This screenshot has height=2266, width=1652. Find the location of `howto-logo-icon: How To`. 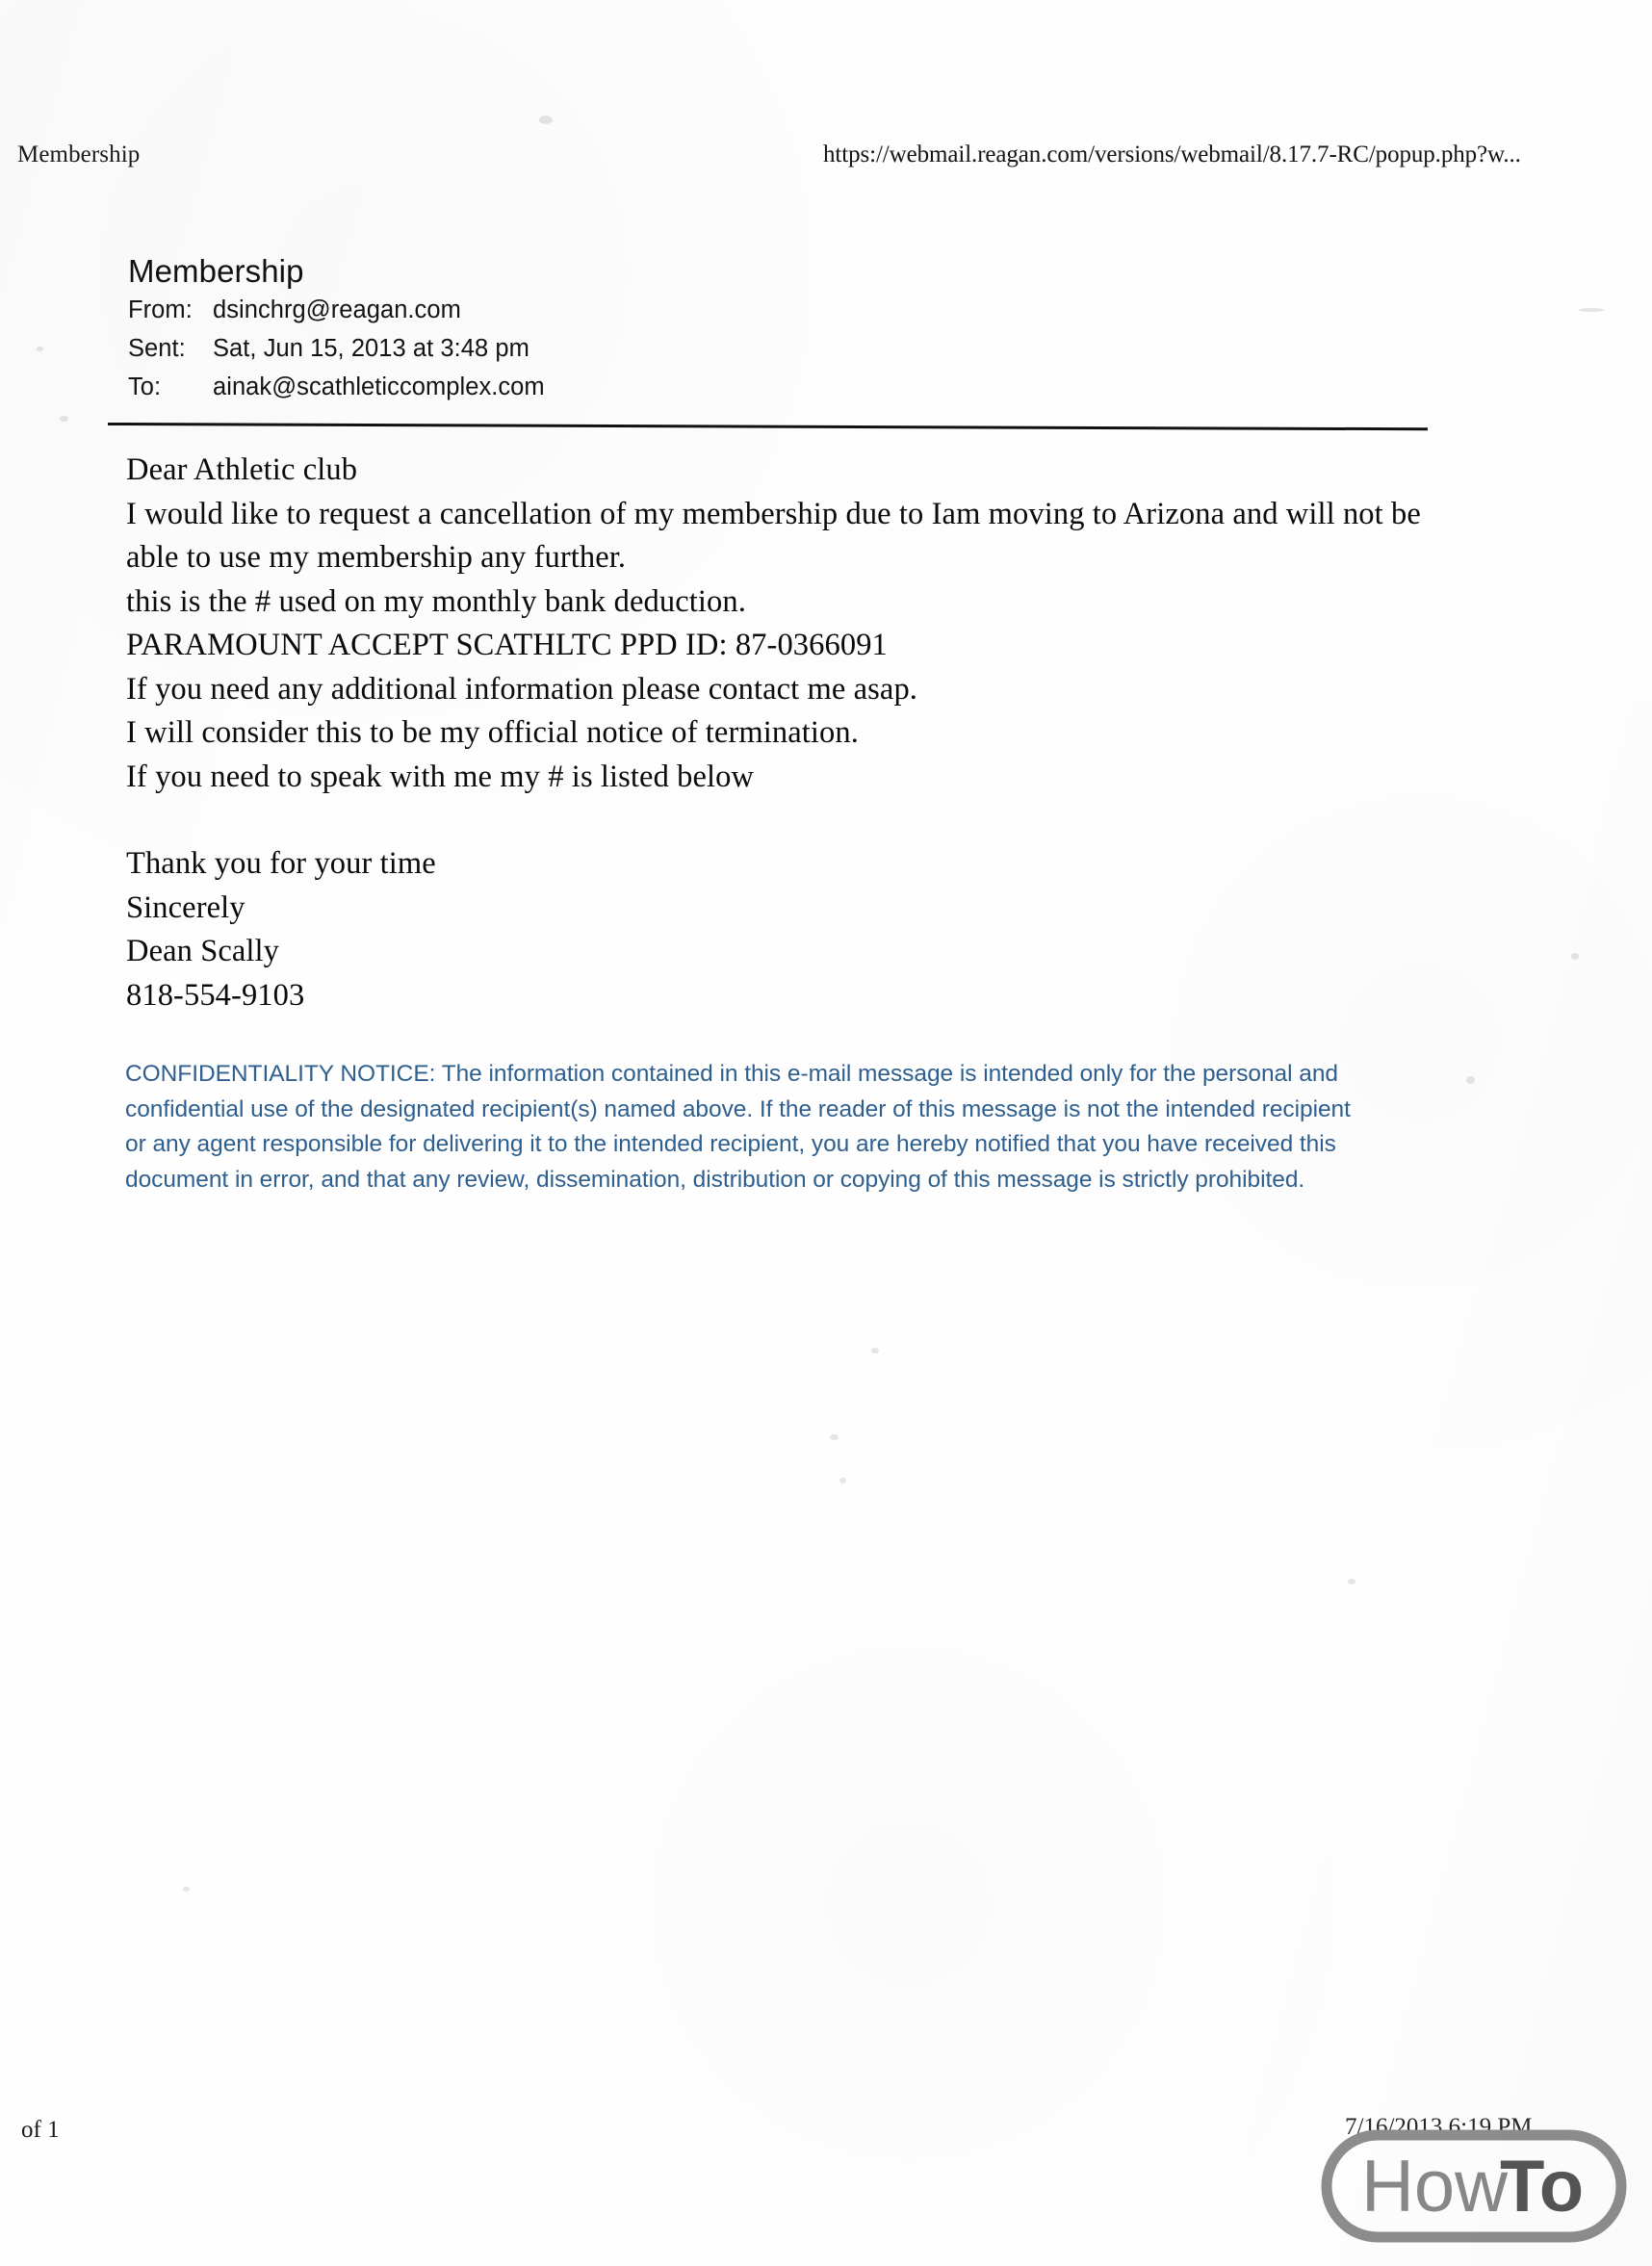

howto-logo-icon: How To is located at coordinates (1474, 2186).